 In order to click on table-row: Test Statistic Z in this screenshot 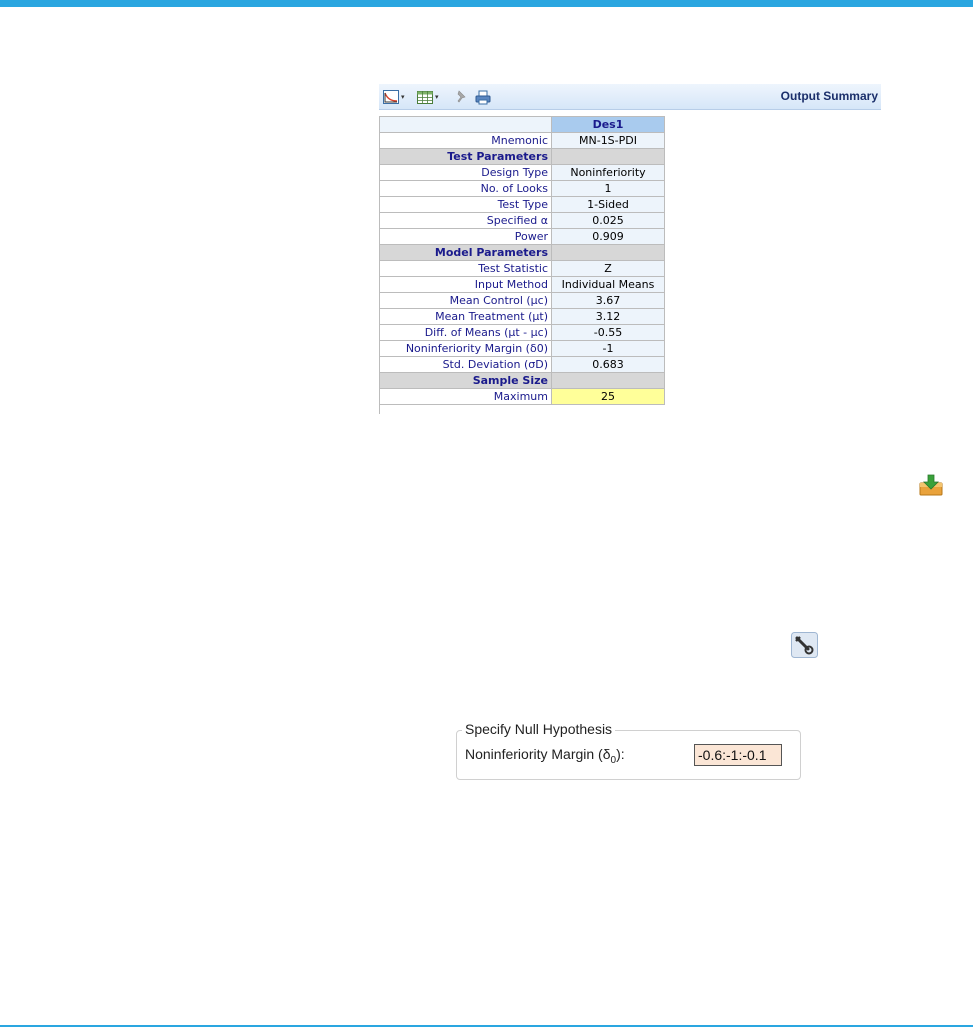, I will do `click(522, 268)`.